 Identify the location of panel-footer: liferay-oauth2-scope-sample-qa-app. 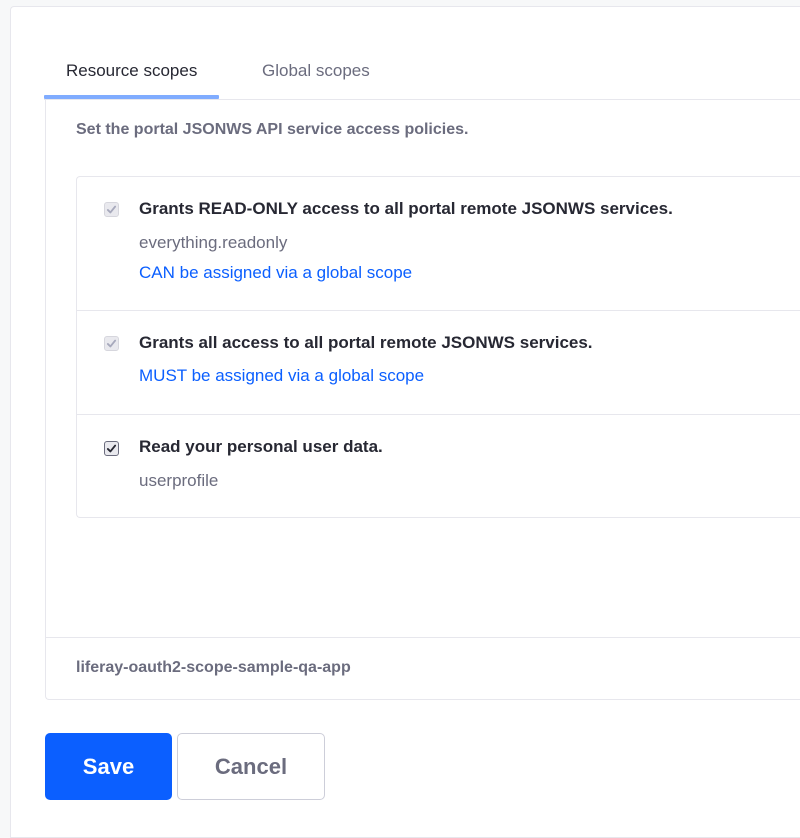
(423, 668).